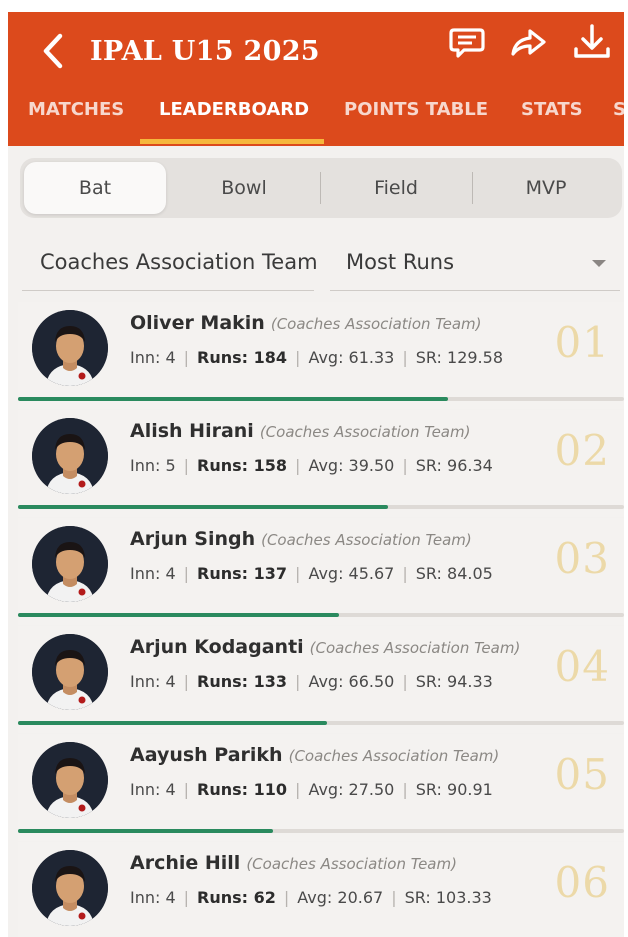 Image resolution: width=628 pixels, height=937 pixels. Describe the element at coordinates (232, 141) in the screenshot. I see `active-tab-indicator` at that location.